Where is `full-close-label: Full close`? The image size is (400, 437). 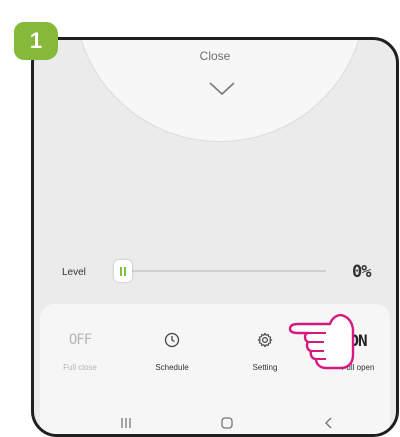
full-close-label: Full close is located at coordinates (80, 367).